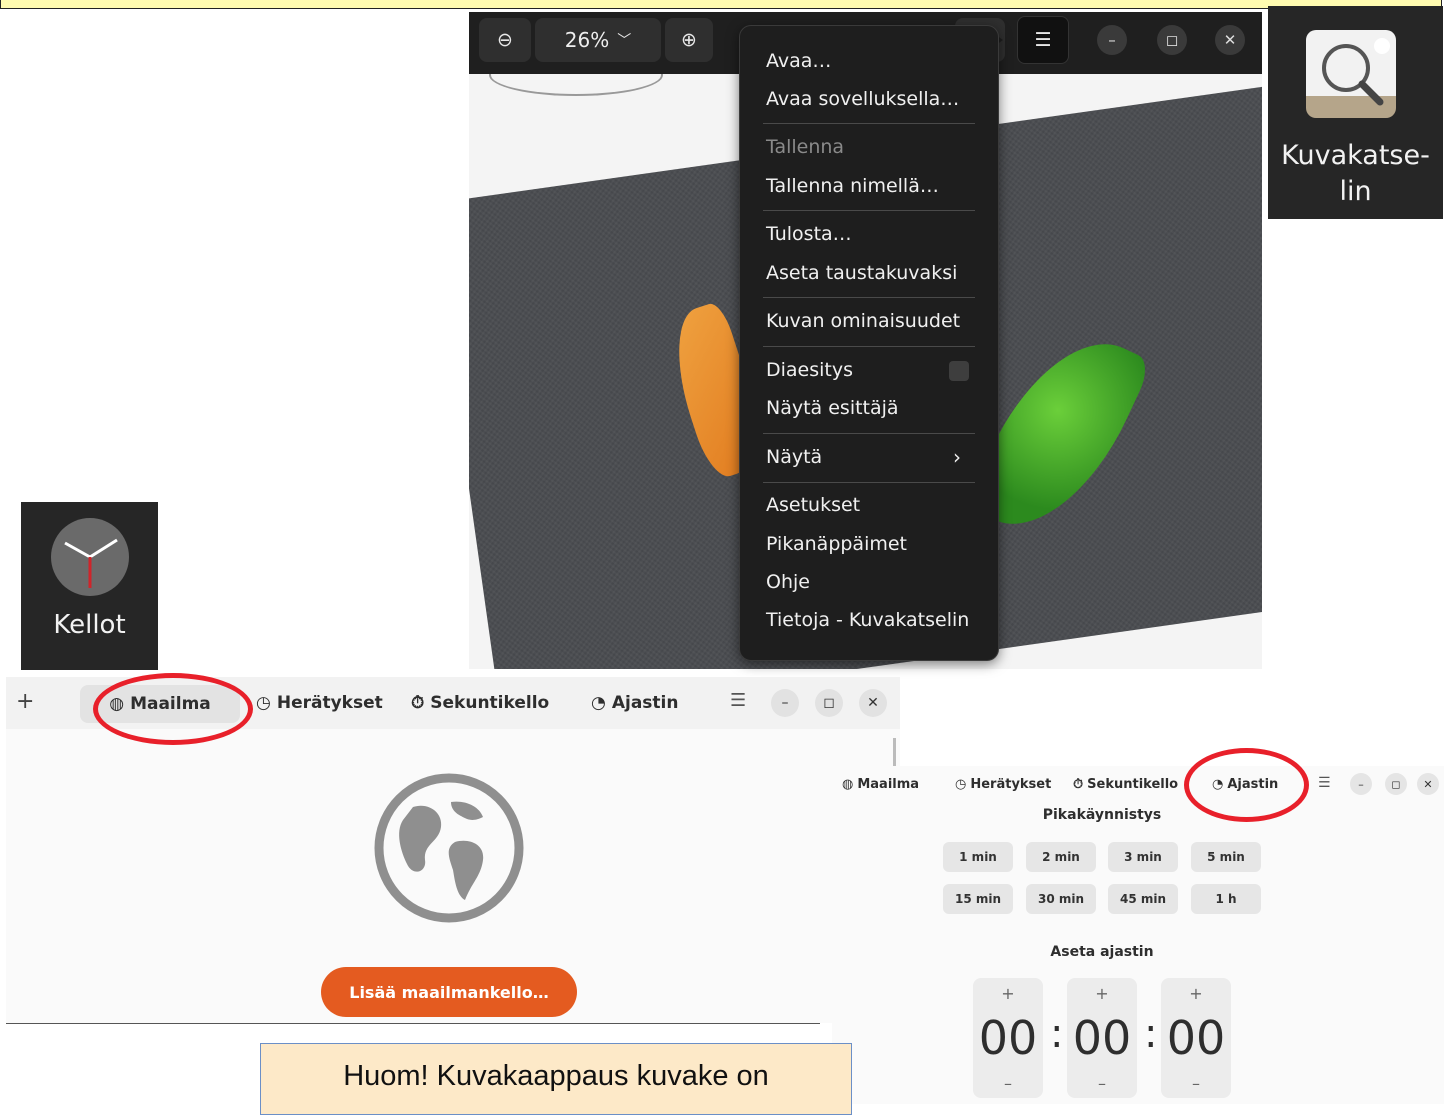  I want to click on hours-spinner: + 00 –, so click(1008, 1038).